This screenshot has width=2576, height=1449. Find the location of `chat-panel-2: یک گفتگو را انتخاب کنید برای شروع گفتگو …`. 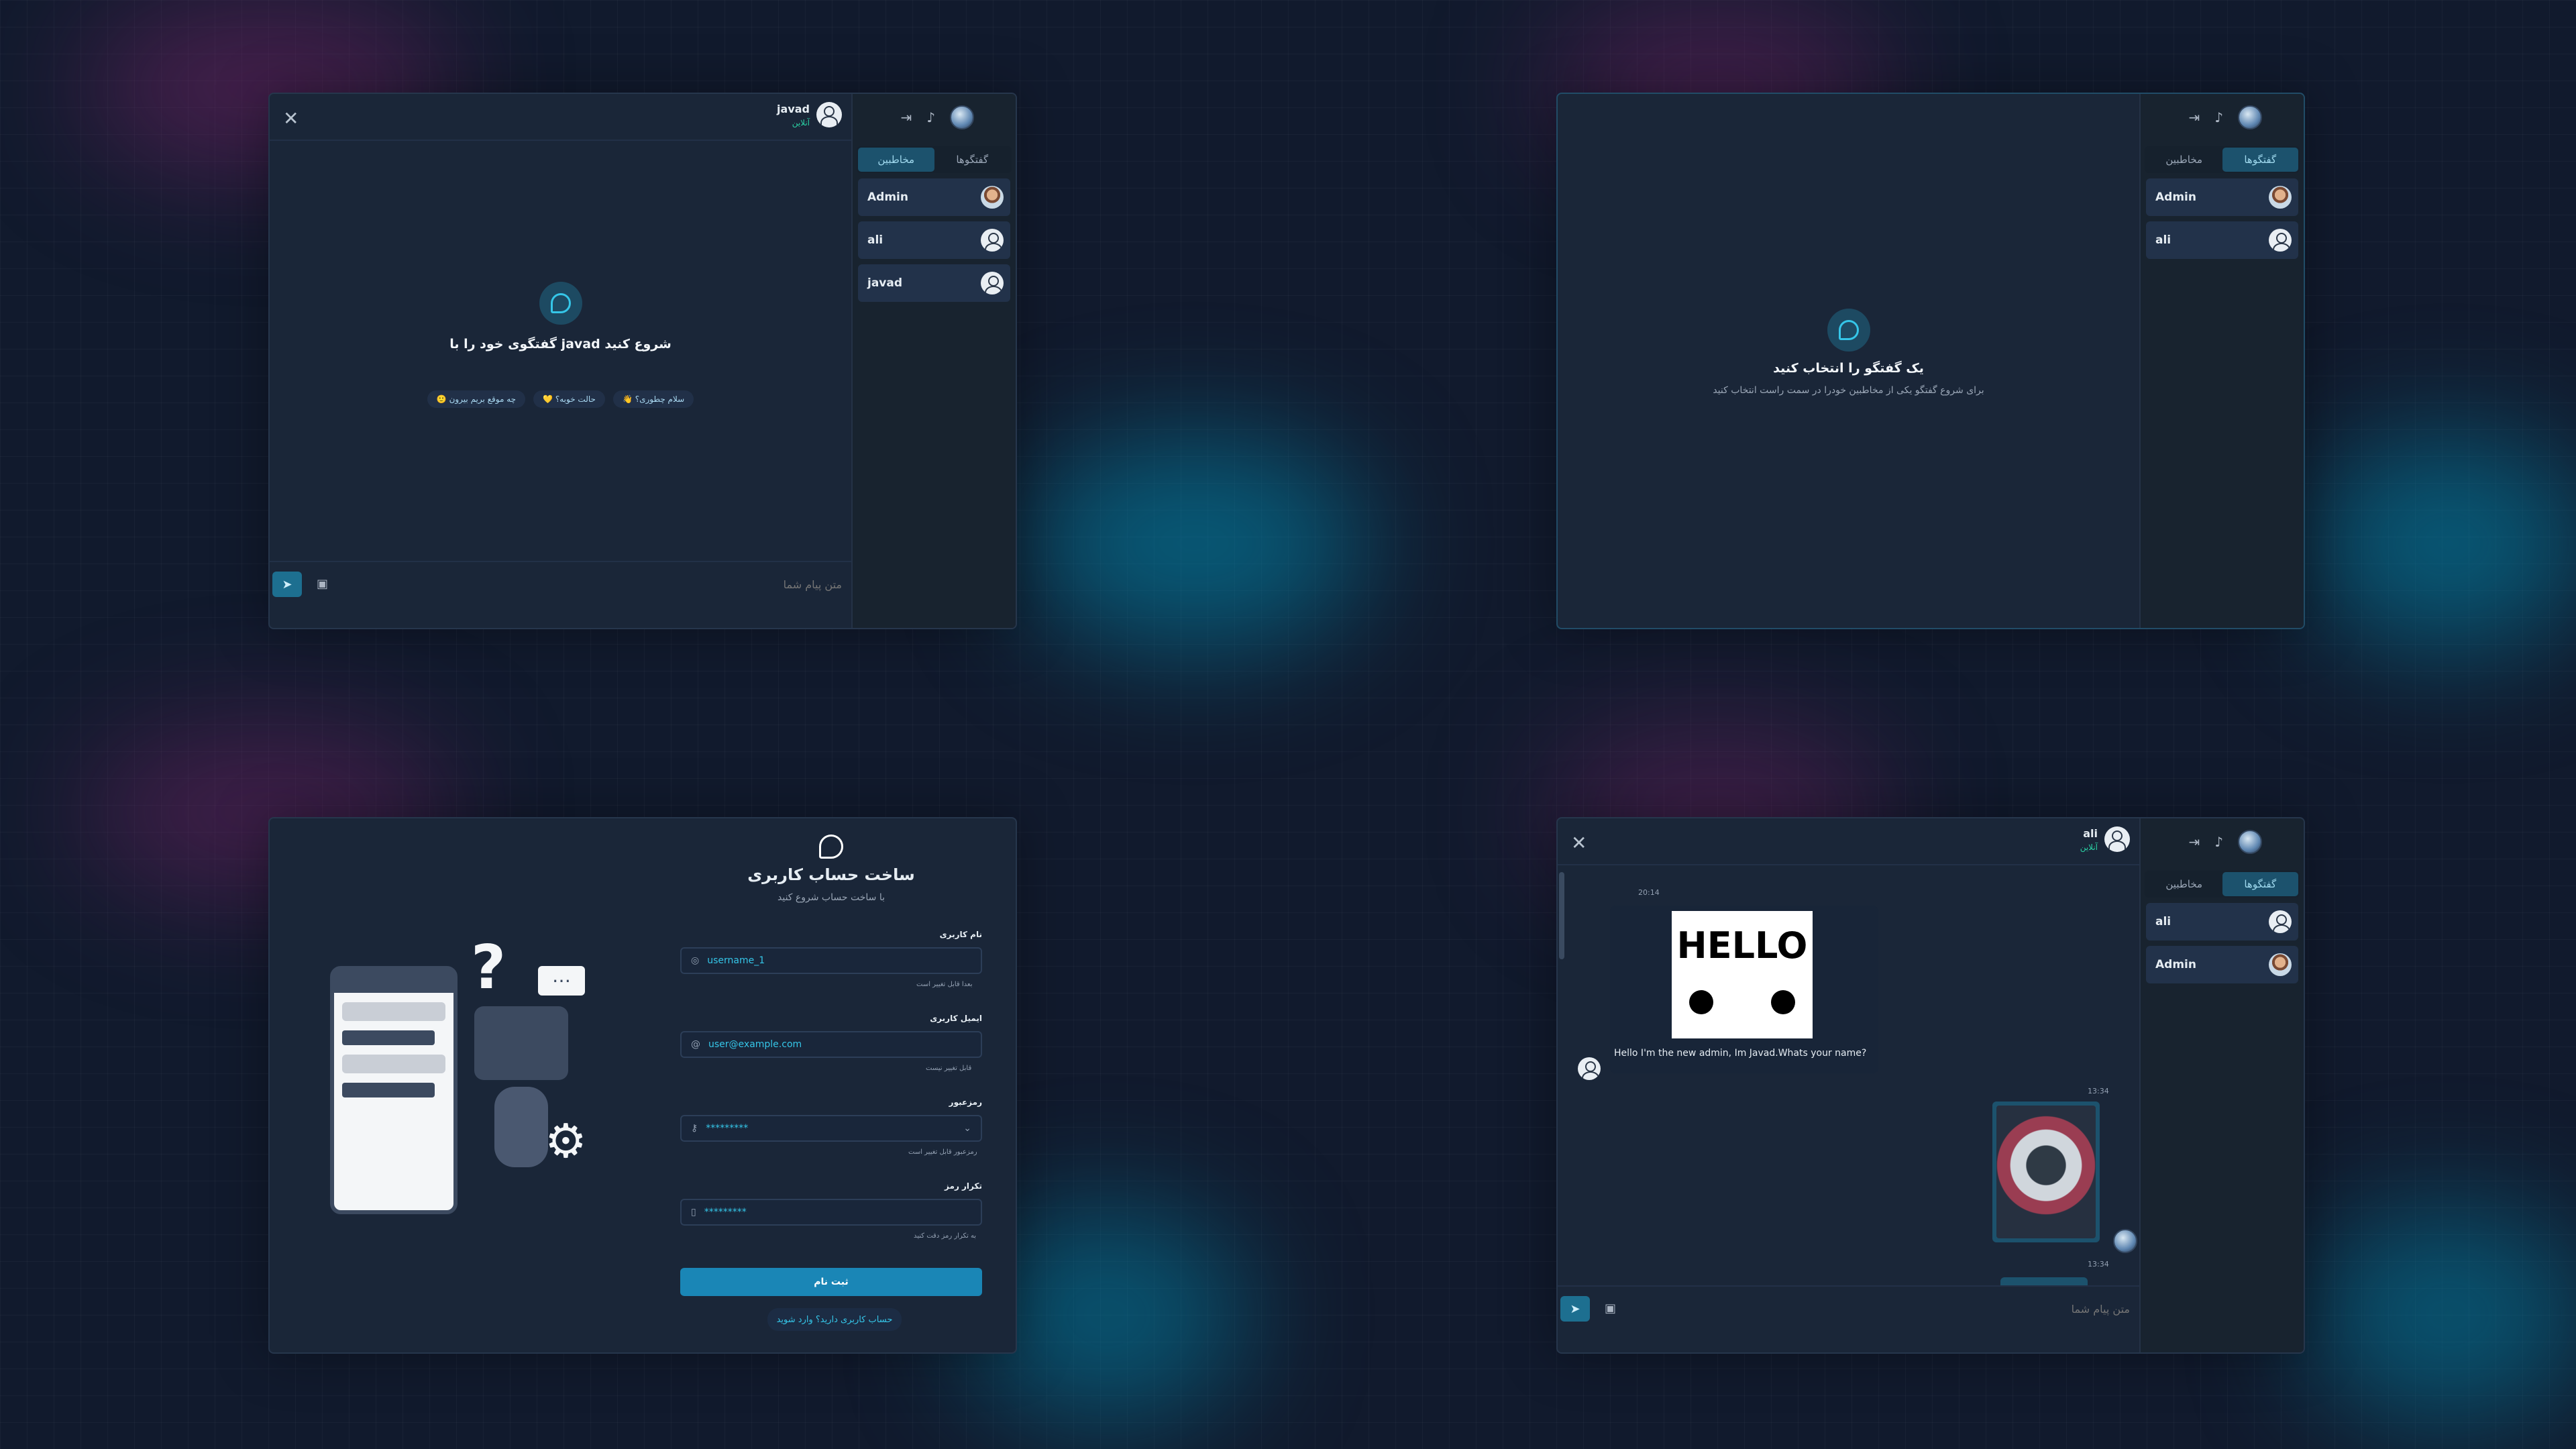

chat-panel-2: یک گفتگو را انتخاب کنید برای شروع گفتگو … is located at coordinates (1930, 361).